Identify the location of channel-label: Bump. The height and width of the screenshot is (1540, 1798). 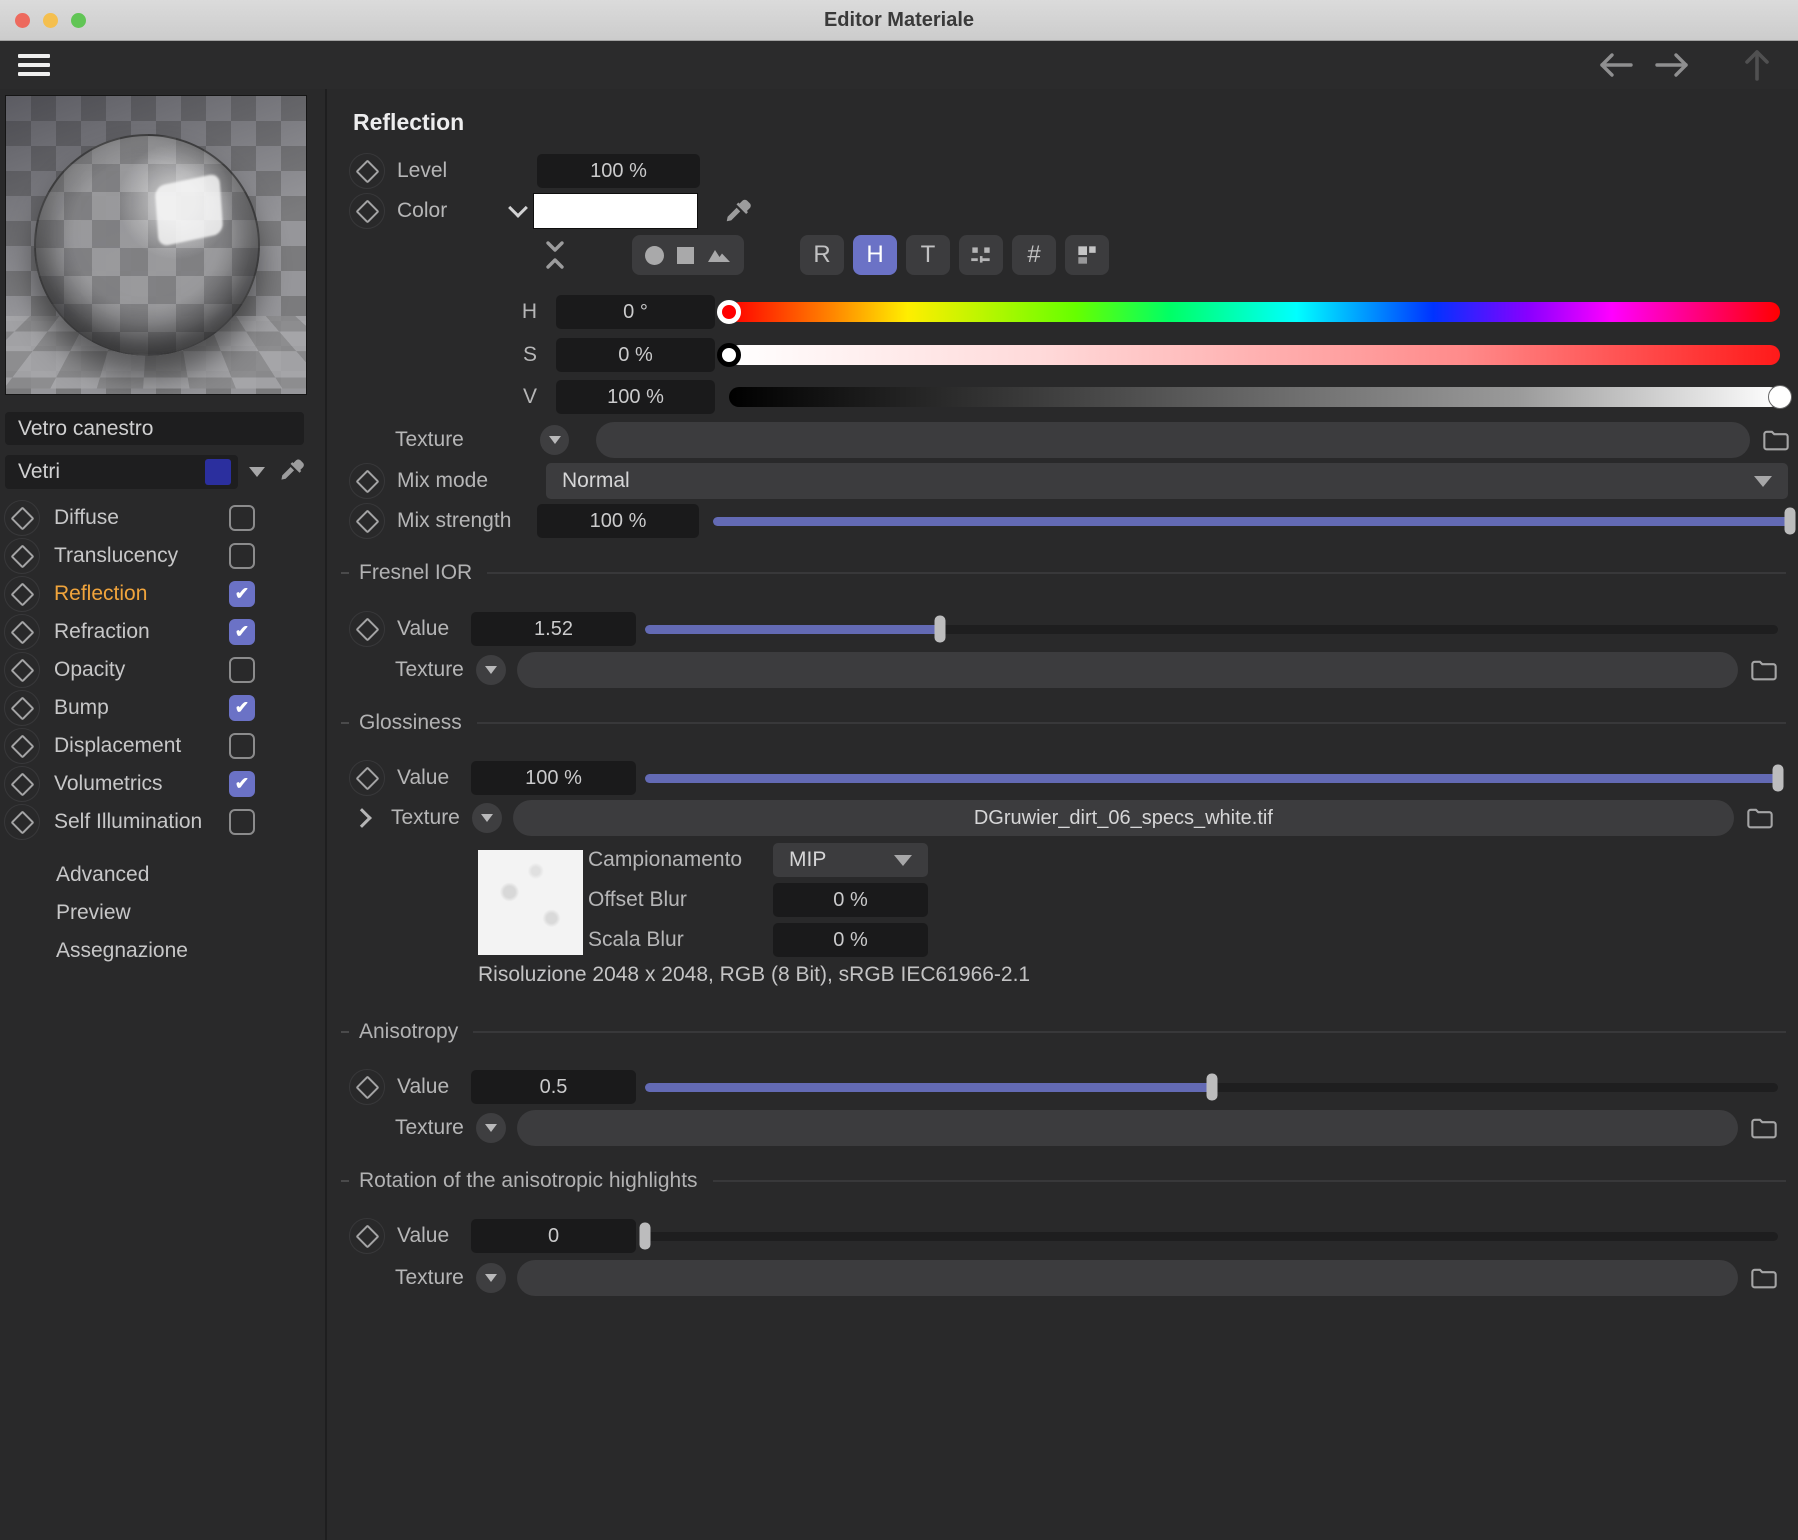
(141, 708).